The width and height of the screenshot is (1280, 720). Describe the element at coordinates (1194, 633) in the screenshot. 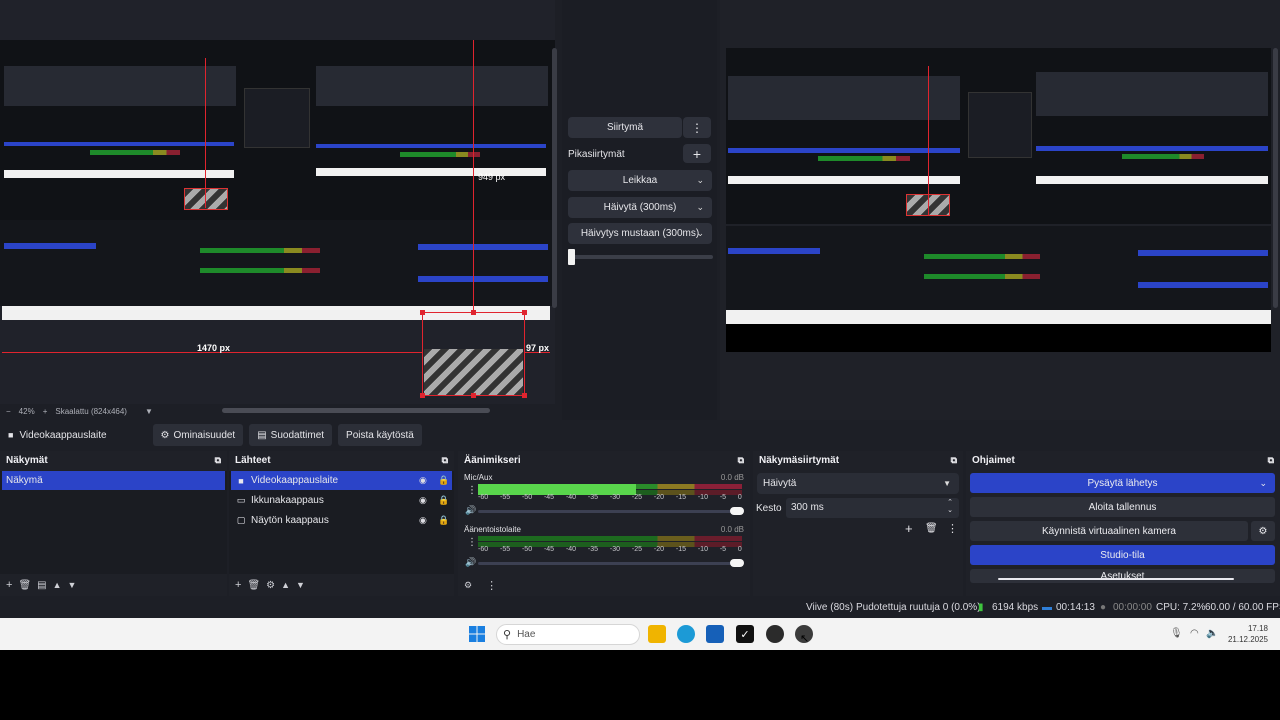

I see `wifi-icon: ◠` at that location.